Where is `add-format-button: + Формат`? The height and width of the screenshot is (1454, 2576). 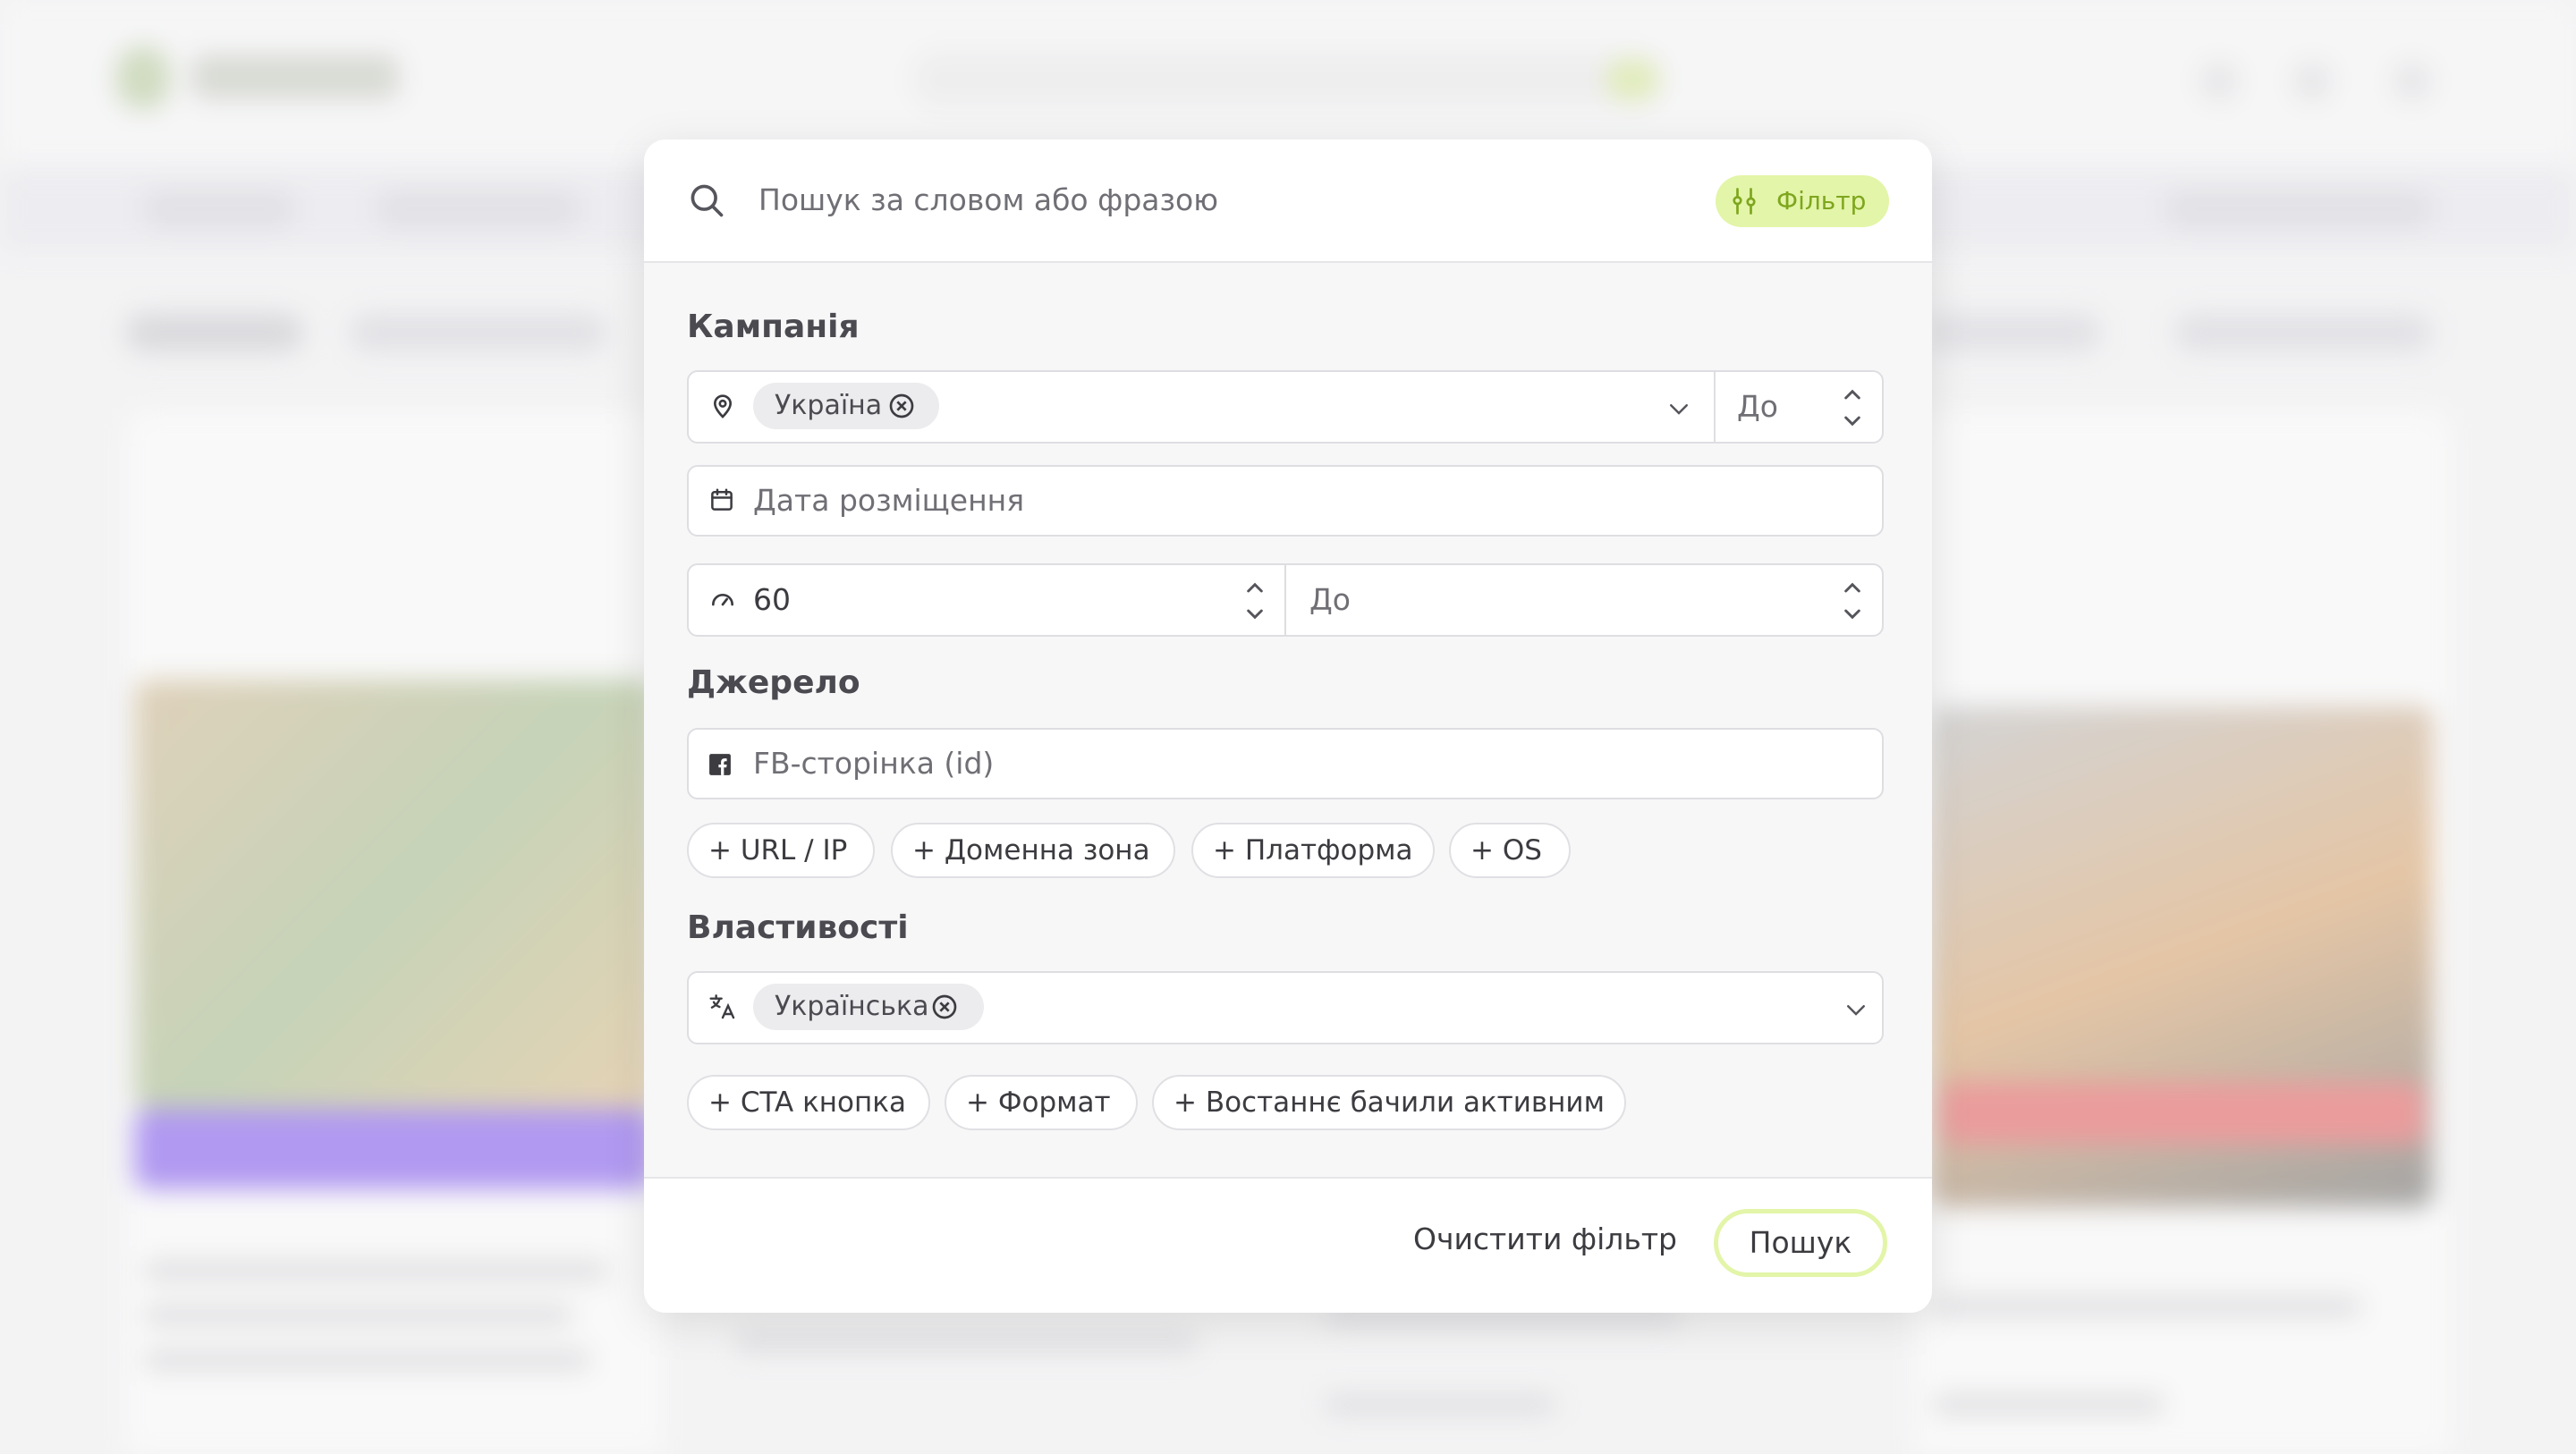
add-format-button: + Формат is located at coordinates (1041, 1102).